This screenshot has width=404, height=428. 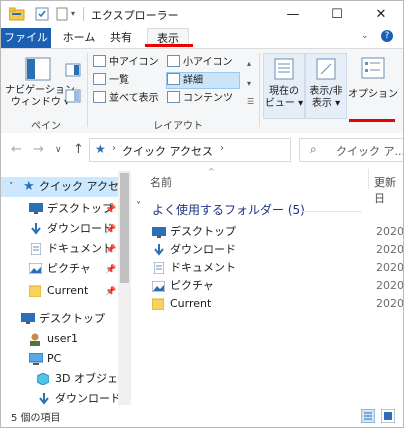 I want to click on help-icon: ?, so click(x=387, y=36).